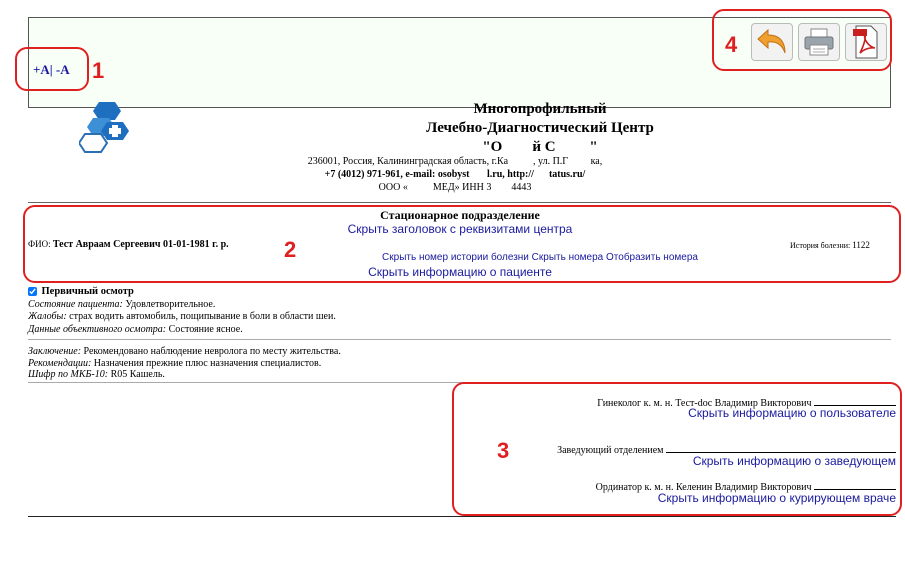 This screenshot has height=569, width=905. What do you see at coordinates (140, 244) in the screenshot?
I see `fio-value: Тест Авраам Сергеевич 01-01-1981 г. р.` at bounding box center [140, 244].